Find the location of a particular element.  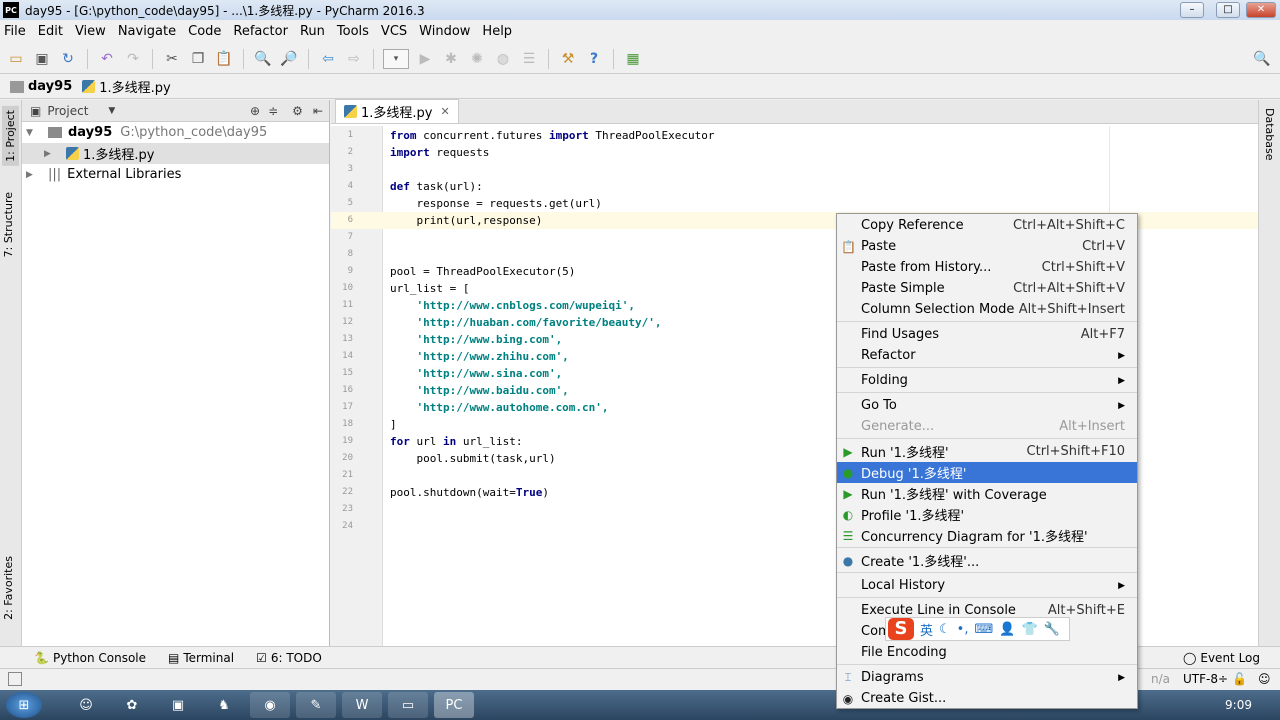

undo-icon: ↶ is located at coordinates (107, 59).